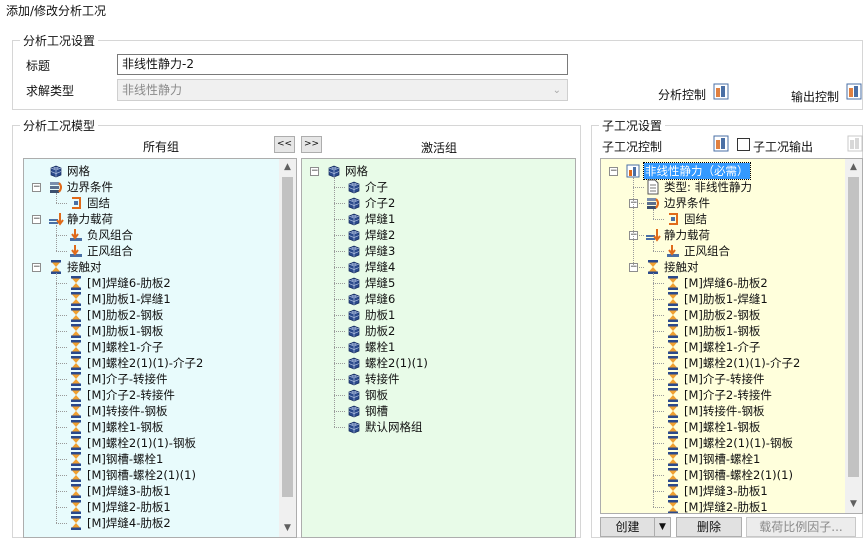 This screenshot has width=863, height=538. Describe the element at coordinates (370, 331) in the screenshot. I see `tree-item: 肋板2` at that location.